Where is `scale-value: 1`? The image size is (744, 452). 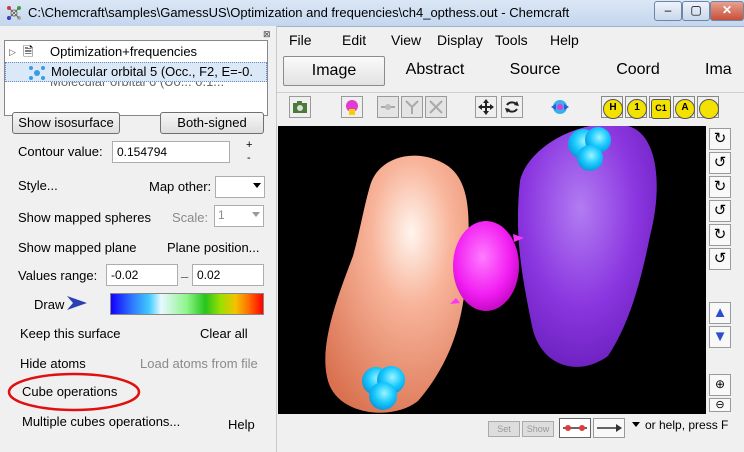 scale-value: 1 is located at coordinates (221, 215).